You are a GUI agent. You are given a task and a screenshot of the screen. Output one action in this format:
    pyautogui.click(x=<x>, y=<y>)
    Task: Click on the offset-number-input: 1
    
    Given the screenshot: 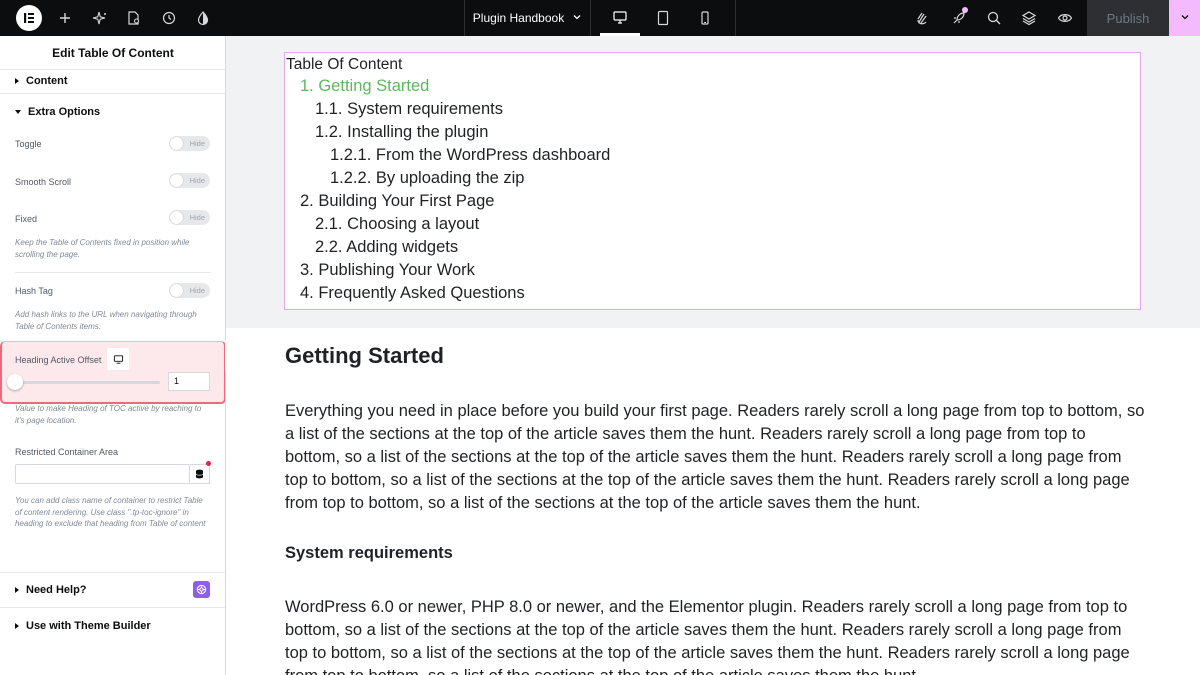 What is the action you would take?
    pyautogui.click(x=189, y=381)
    